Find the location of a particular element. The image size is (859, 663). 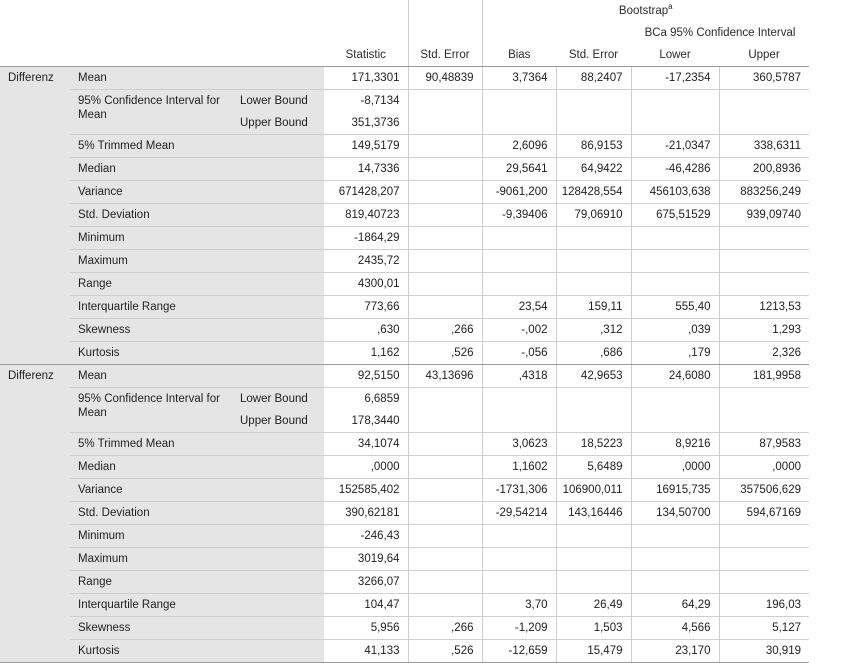

bootstrap-std-error-value: 143,16446 is located at coordinates (593, 513).